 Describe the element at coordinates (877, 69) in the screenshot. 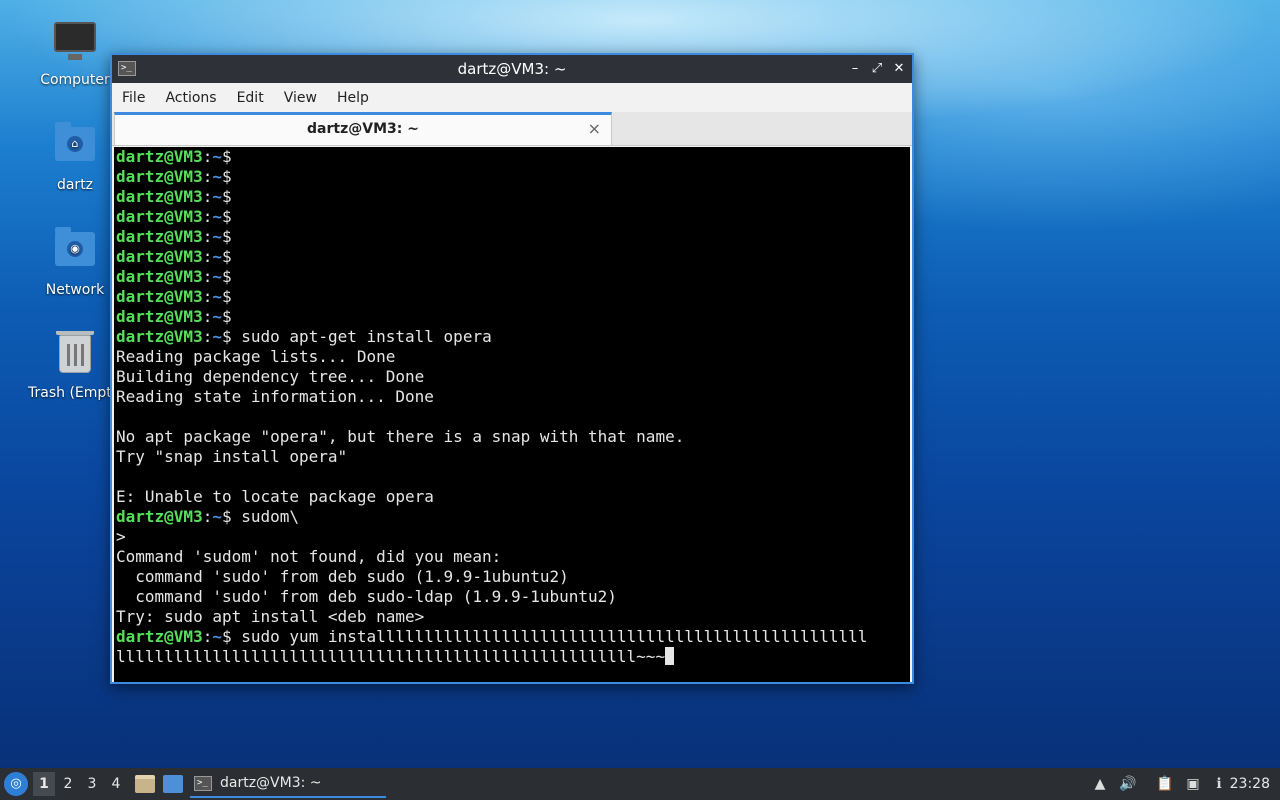

I see `maximize-button: ⤢` at that location.